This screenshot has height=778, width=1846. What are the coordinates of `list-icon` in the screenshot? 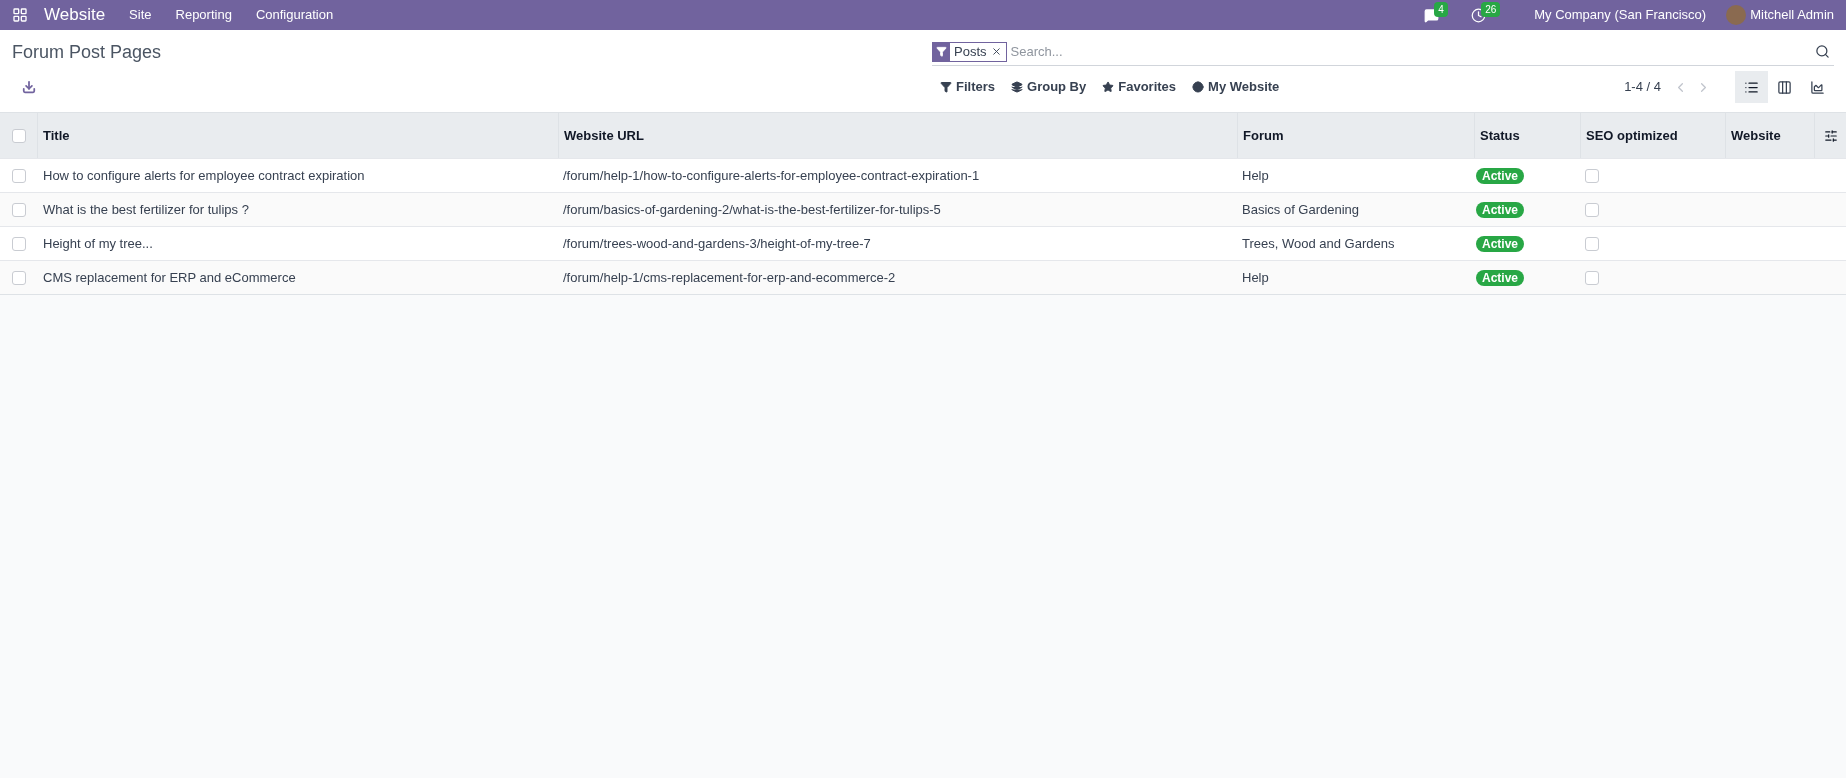 It's located at (1751, 87).